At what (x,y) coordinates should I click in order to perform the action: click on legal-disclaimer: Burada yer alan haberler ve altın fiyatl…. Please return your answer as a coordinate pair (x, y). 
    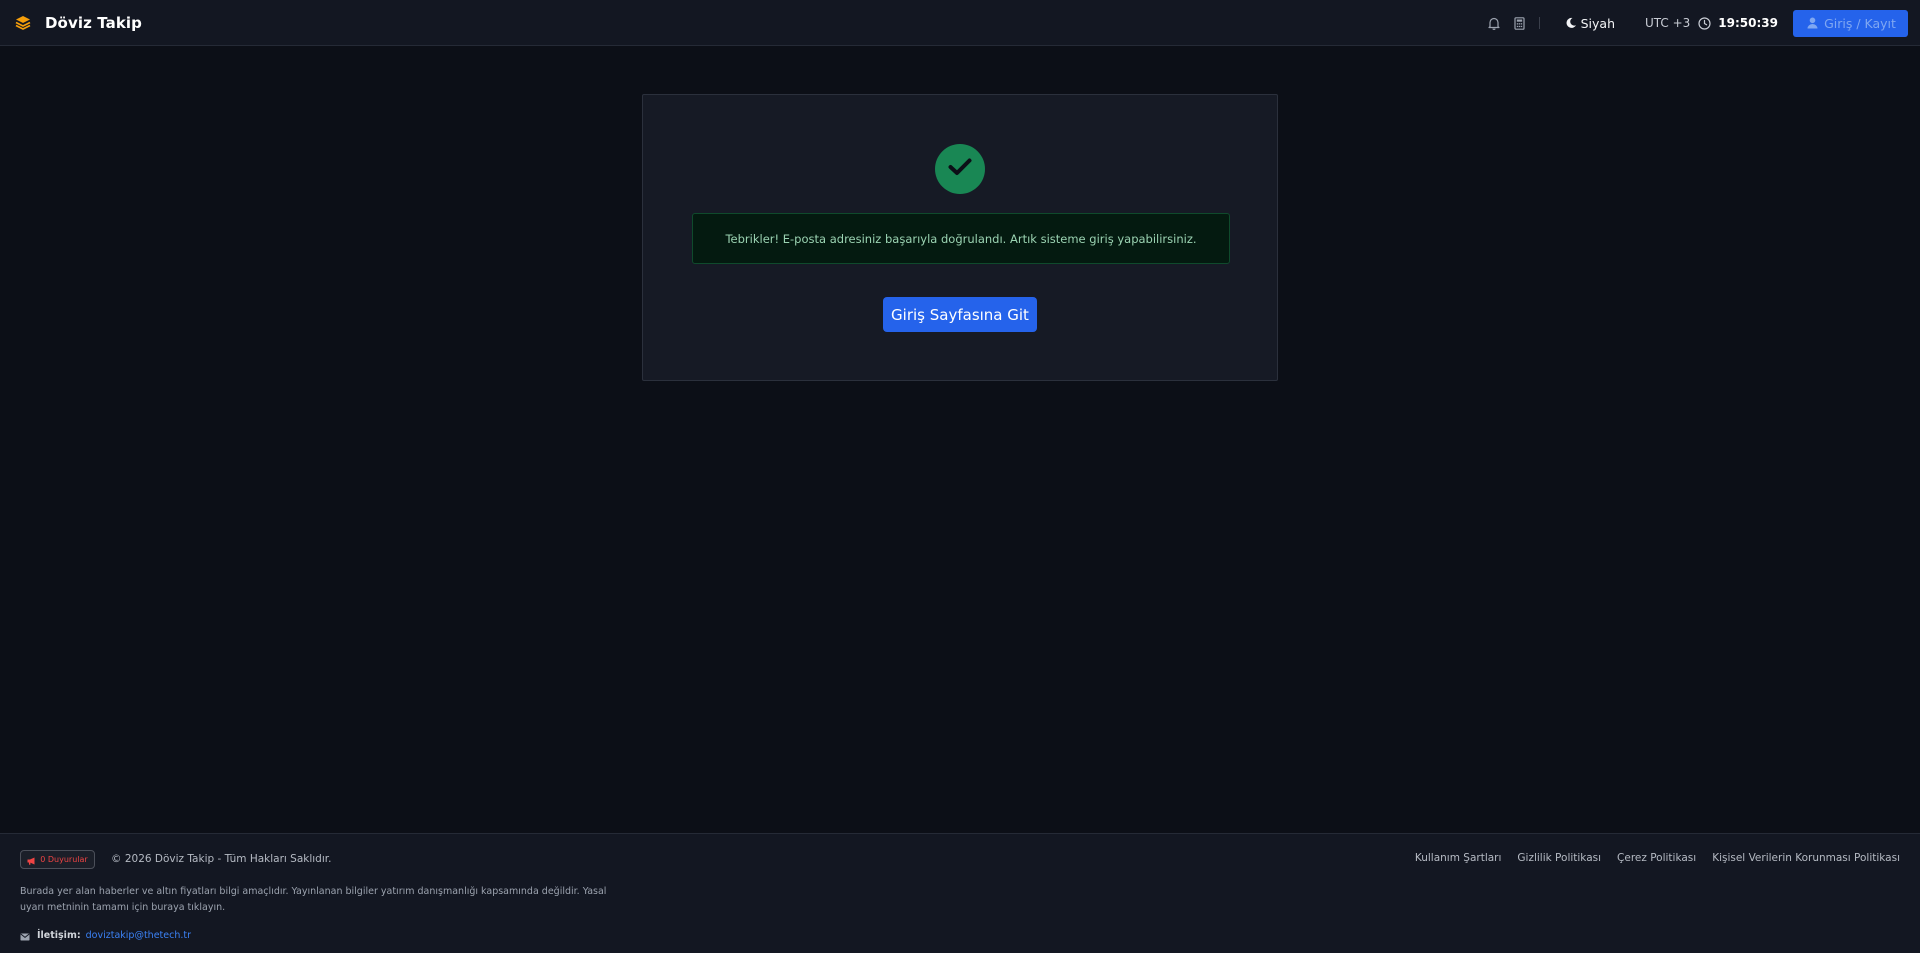
    Looking at the image, I should click on (320, 900).